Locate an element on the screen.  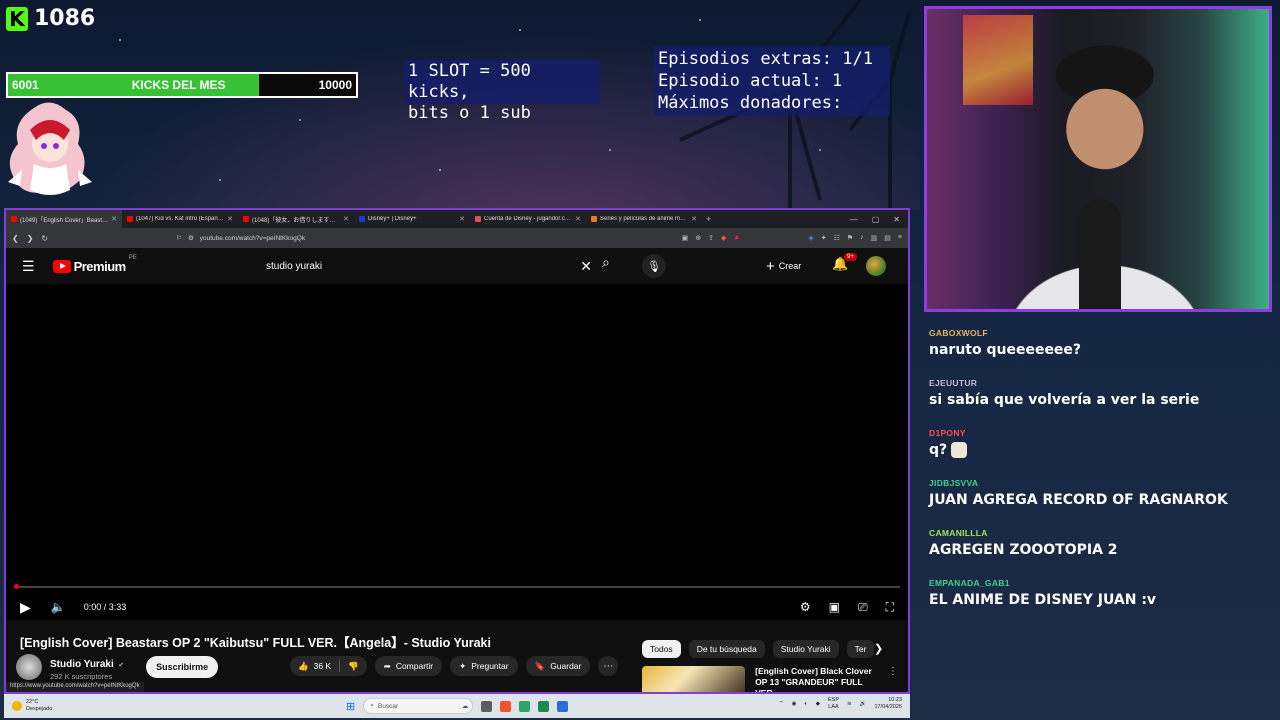
app-icon is located at coordinates (525, 706).